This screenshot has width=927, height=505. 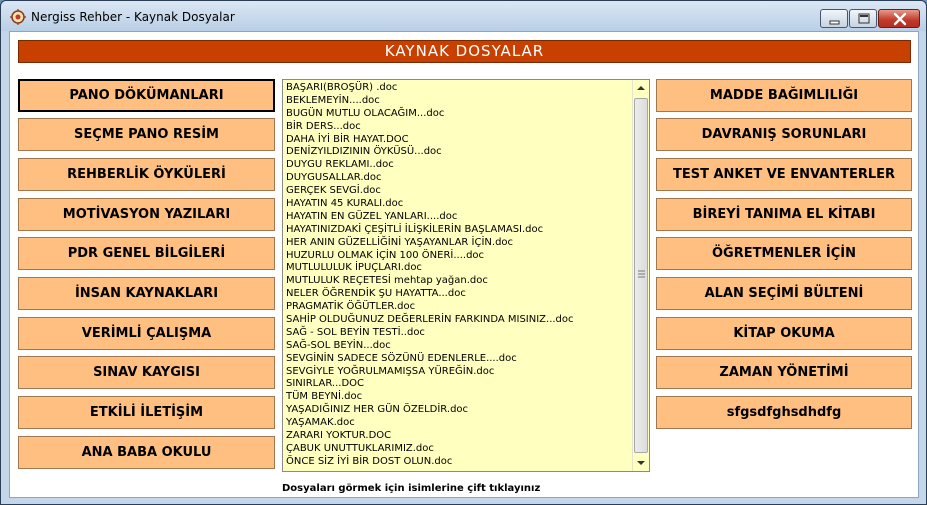 What do you see at coordinates (458, 281) in the screenshot?
I see `list-item: MUTLULUK REÇETESİ mehtap yağan.doc` at bounding box center [458, 281].